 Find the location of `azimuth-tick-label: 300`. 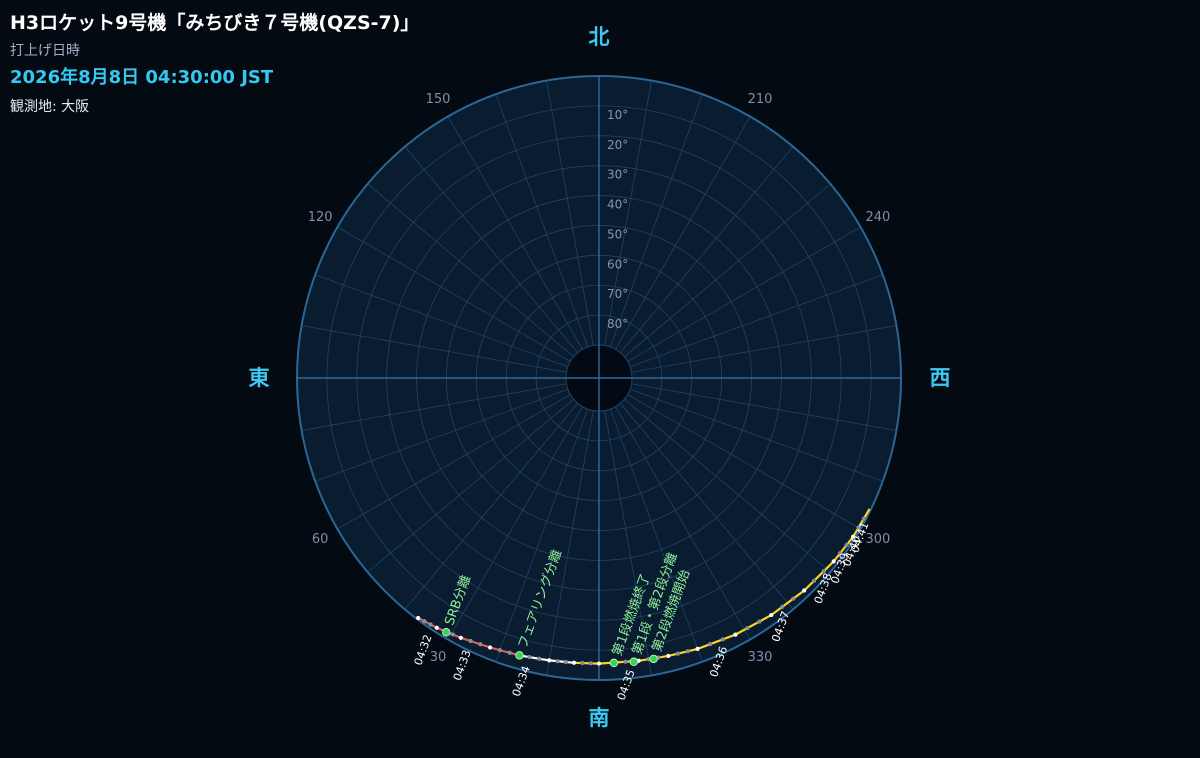

azimuth-tick-label: 300 is located at coordinates (877, 539).